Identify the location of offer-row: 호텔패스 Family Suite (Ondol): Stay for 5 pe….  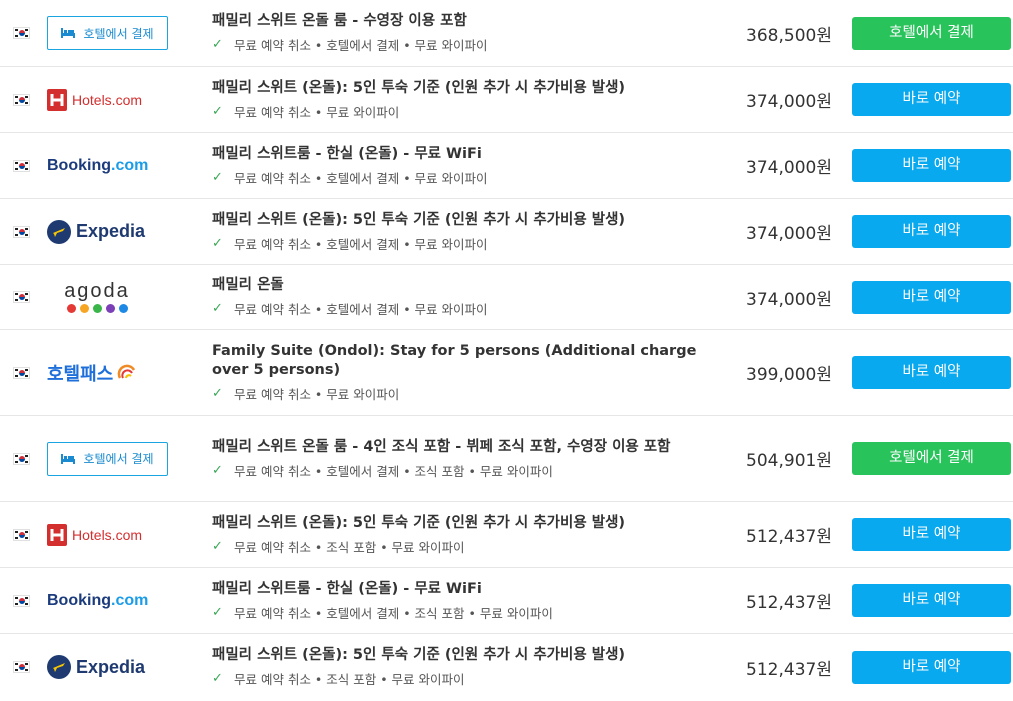
(506, 373).